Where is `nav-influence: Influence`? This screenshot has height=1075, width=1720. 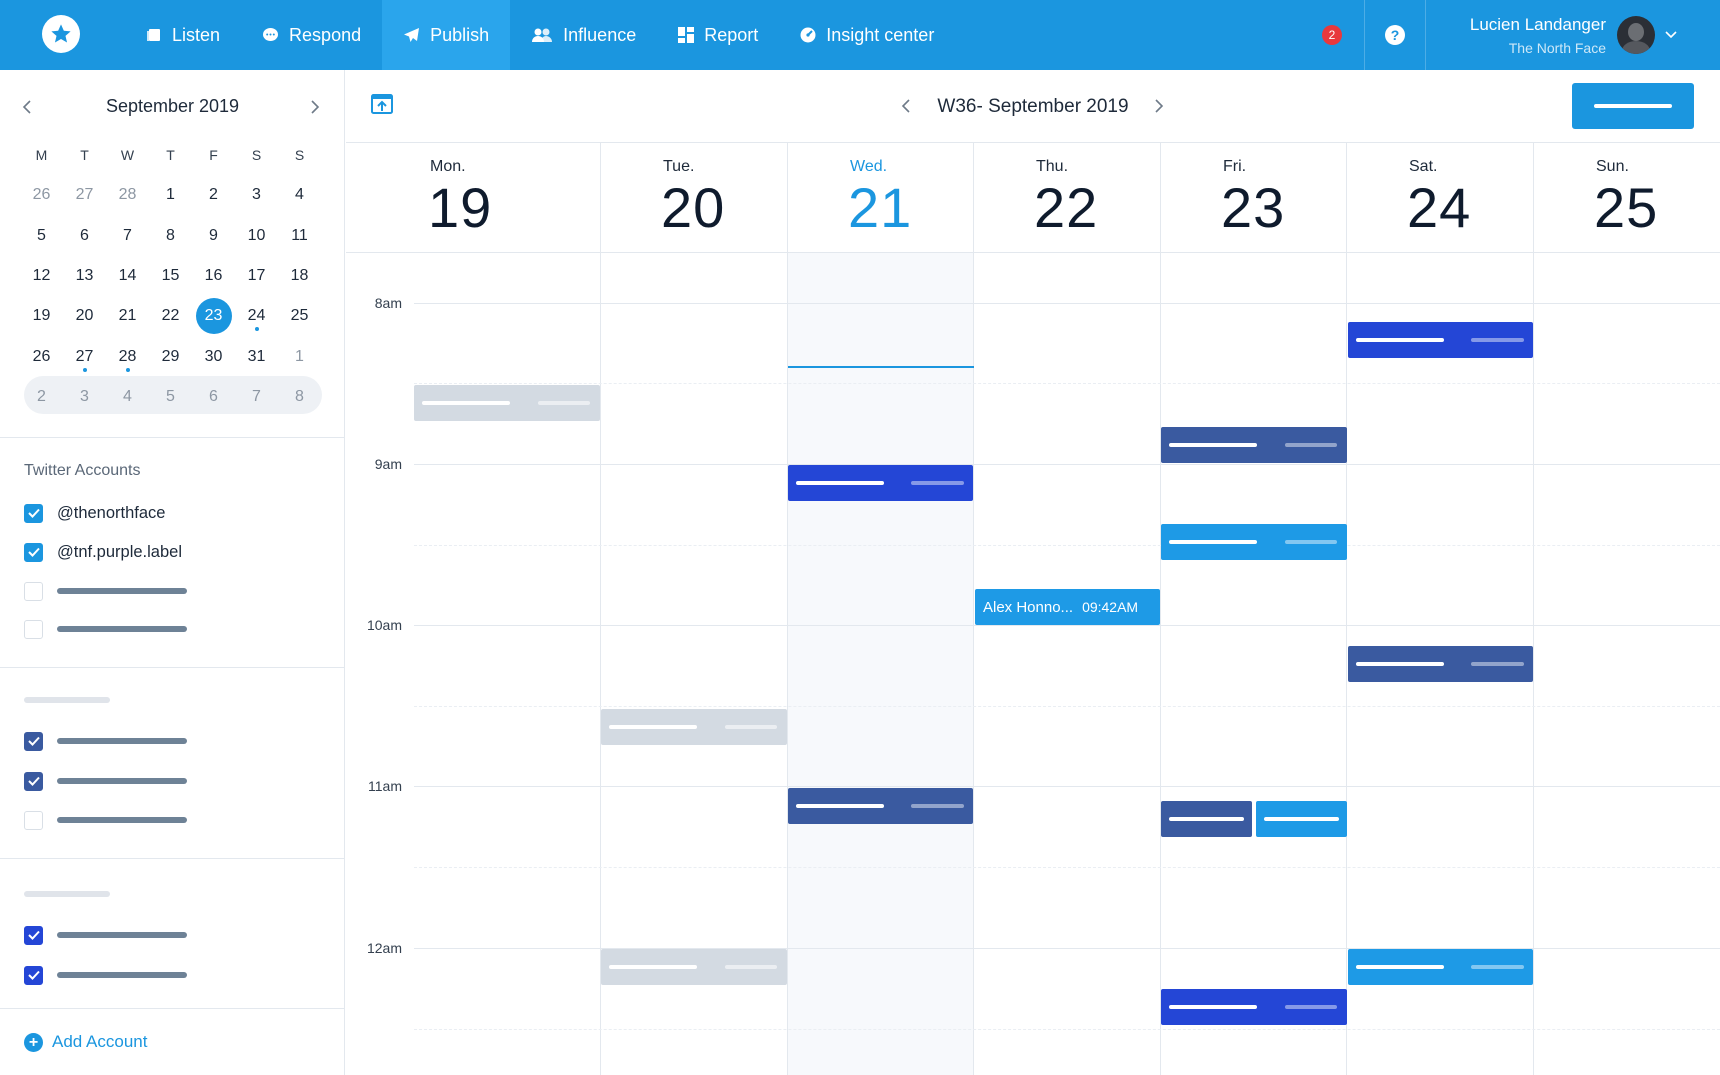 nav-influence: Influence is located at coordinates (583, 35).